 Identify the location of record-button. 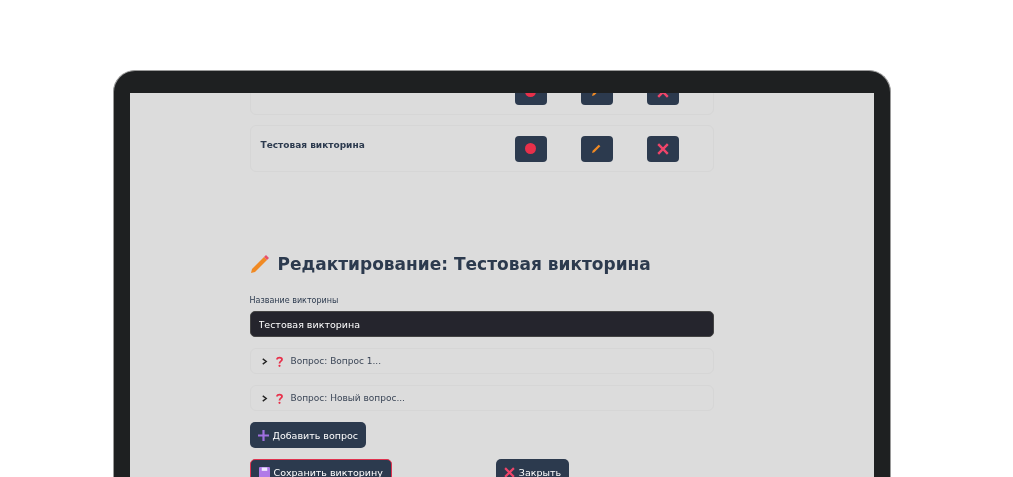
(530, 148).